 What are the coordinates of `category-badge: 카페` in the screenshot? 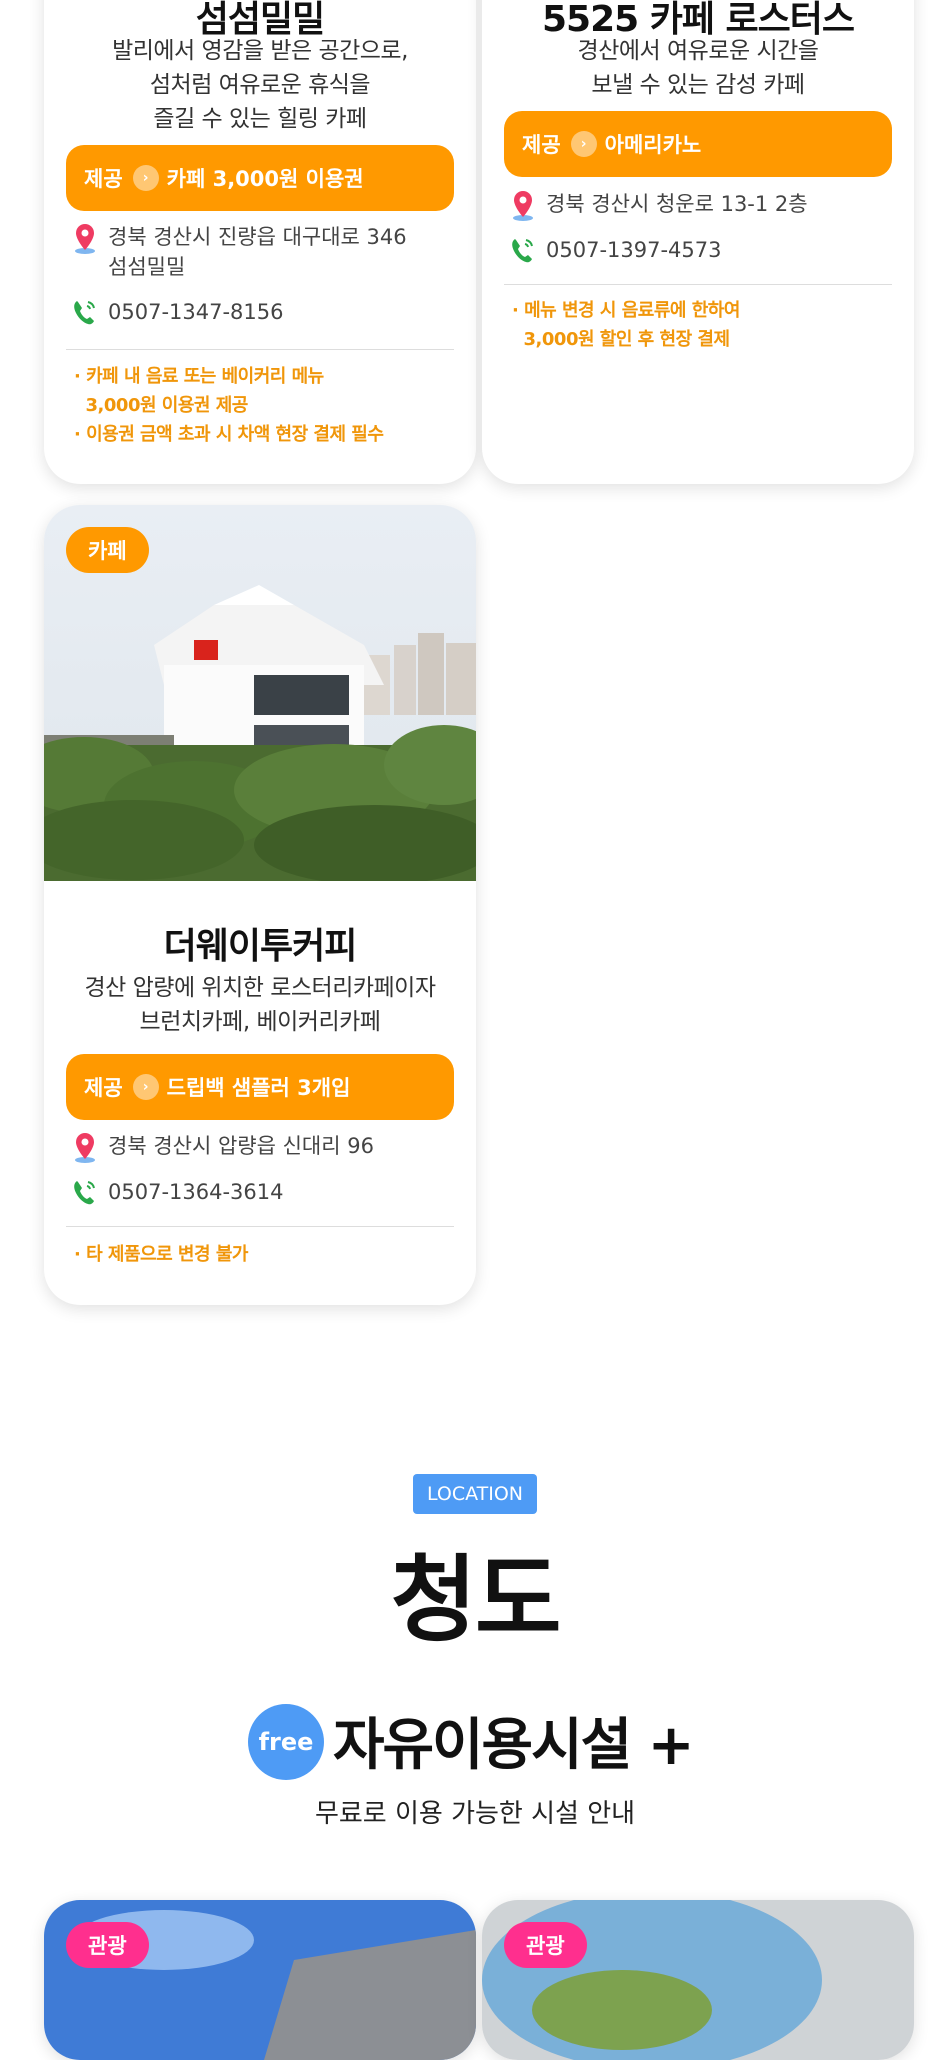 It's located at (107, 550).